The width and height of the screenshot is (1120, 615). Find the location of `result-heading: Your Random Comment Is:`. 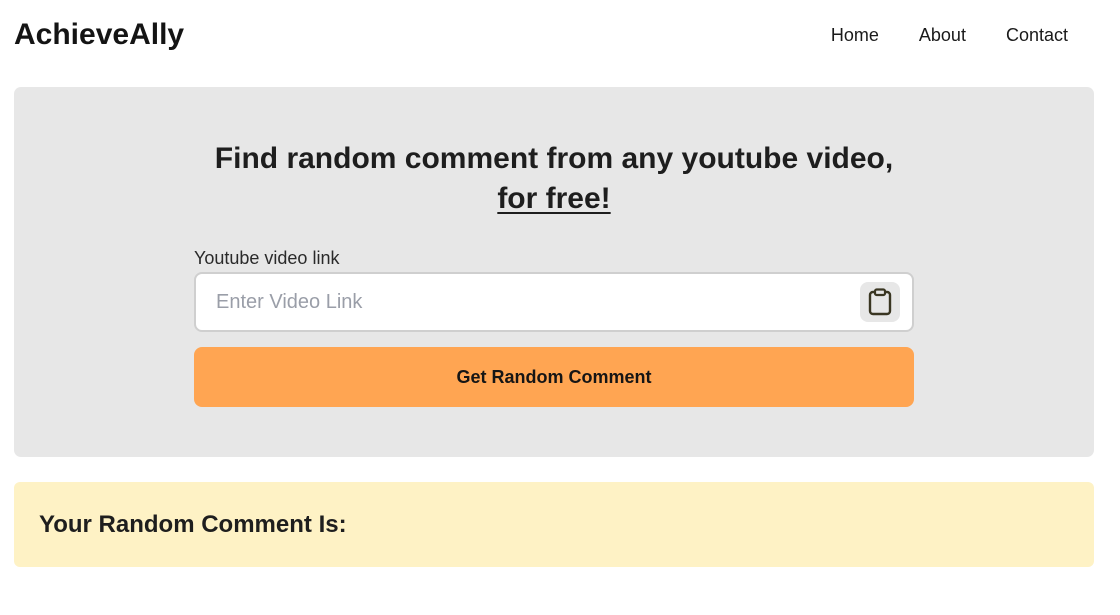

result-heading: Your Random Comment Is: is located at coordinates (193, 524).